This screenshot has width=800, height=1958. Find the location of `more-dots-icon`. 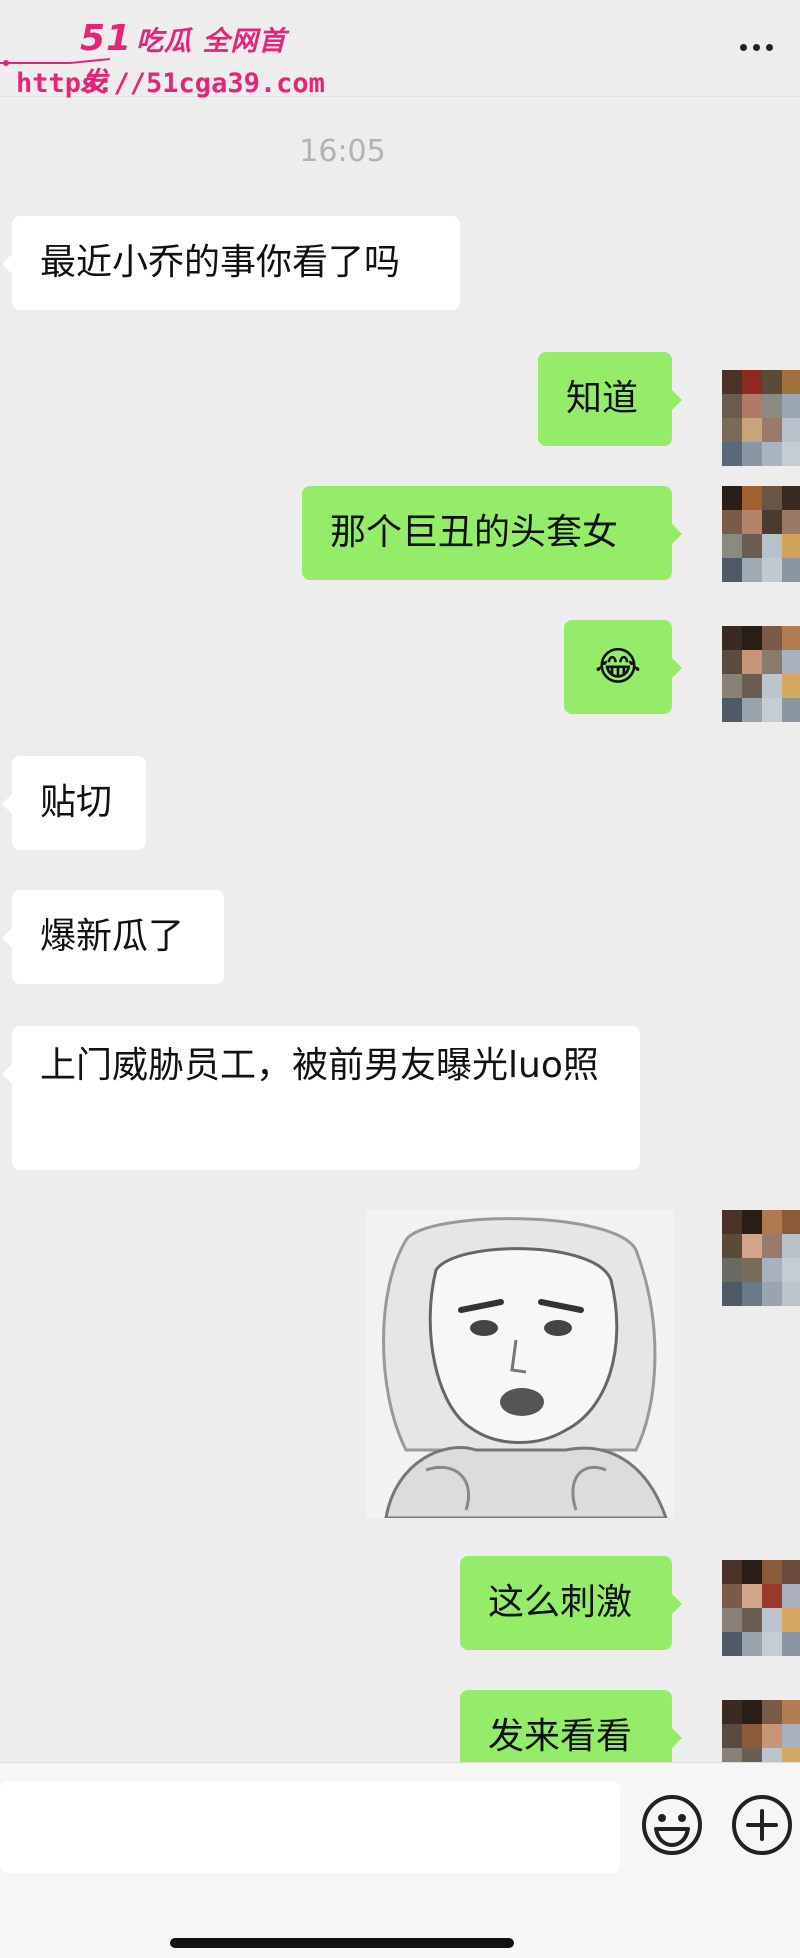

more-dots-icon is located at coordinates (756, 47).